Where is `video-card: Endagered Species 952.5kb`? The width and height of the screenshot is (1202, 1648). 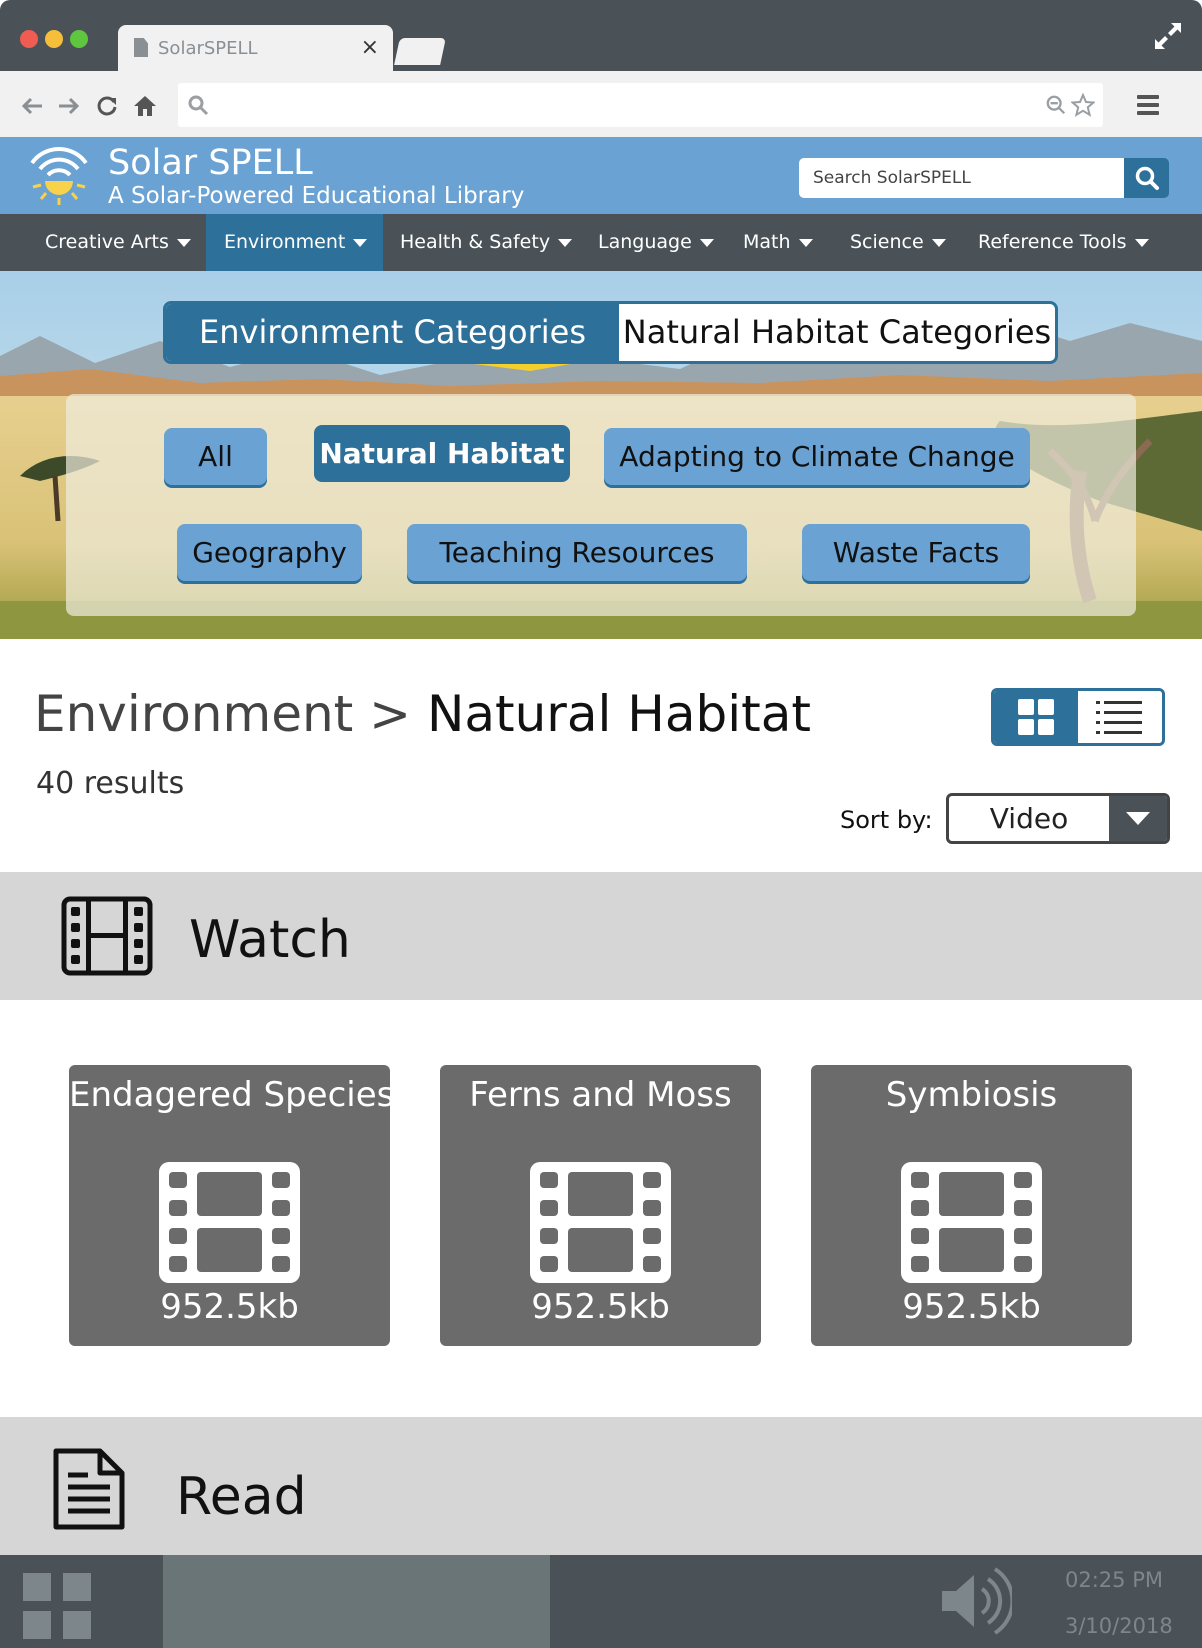
video-card: Endagered Species 952.5kb is located at coordinates (232, 1205).